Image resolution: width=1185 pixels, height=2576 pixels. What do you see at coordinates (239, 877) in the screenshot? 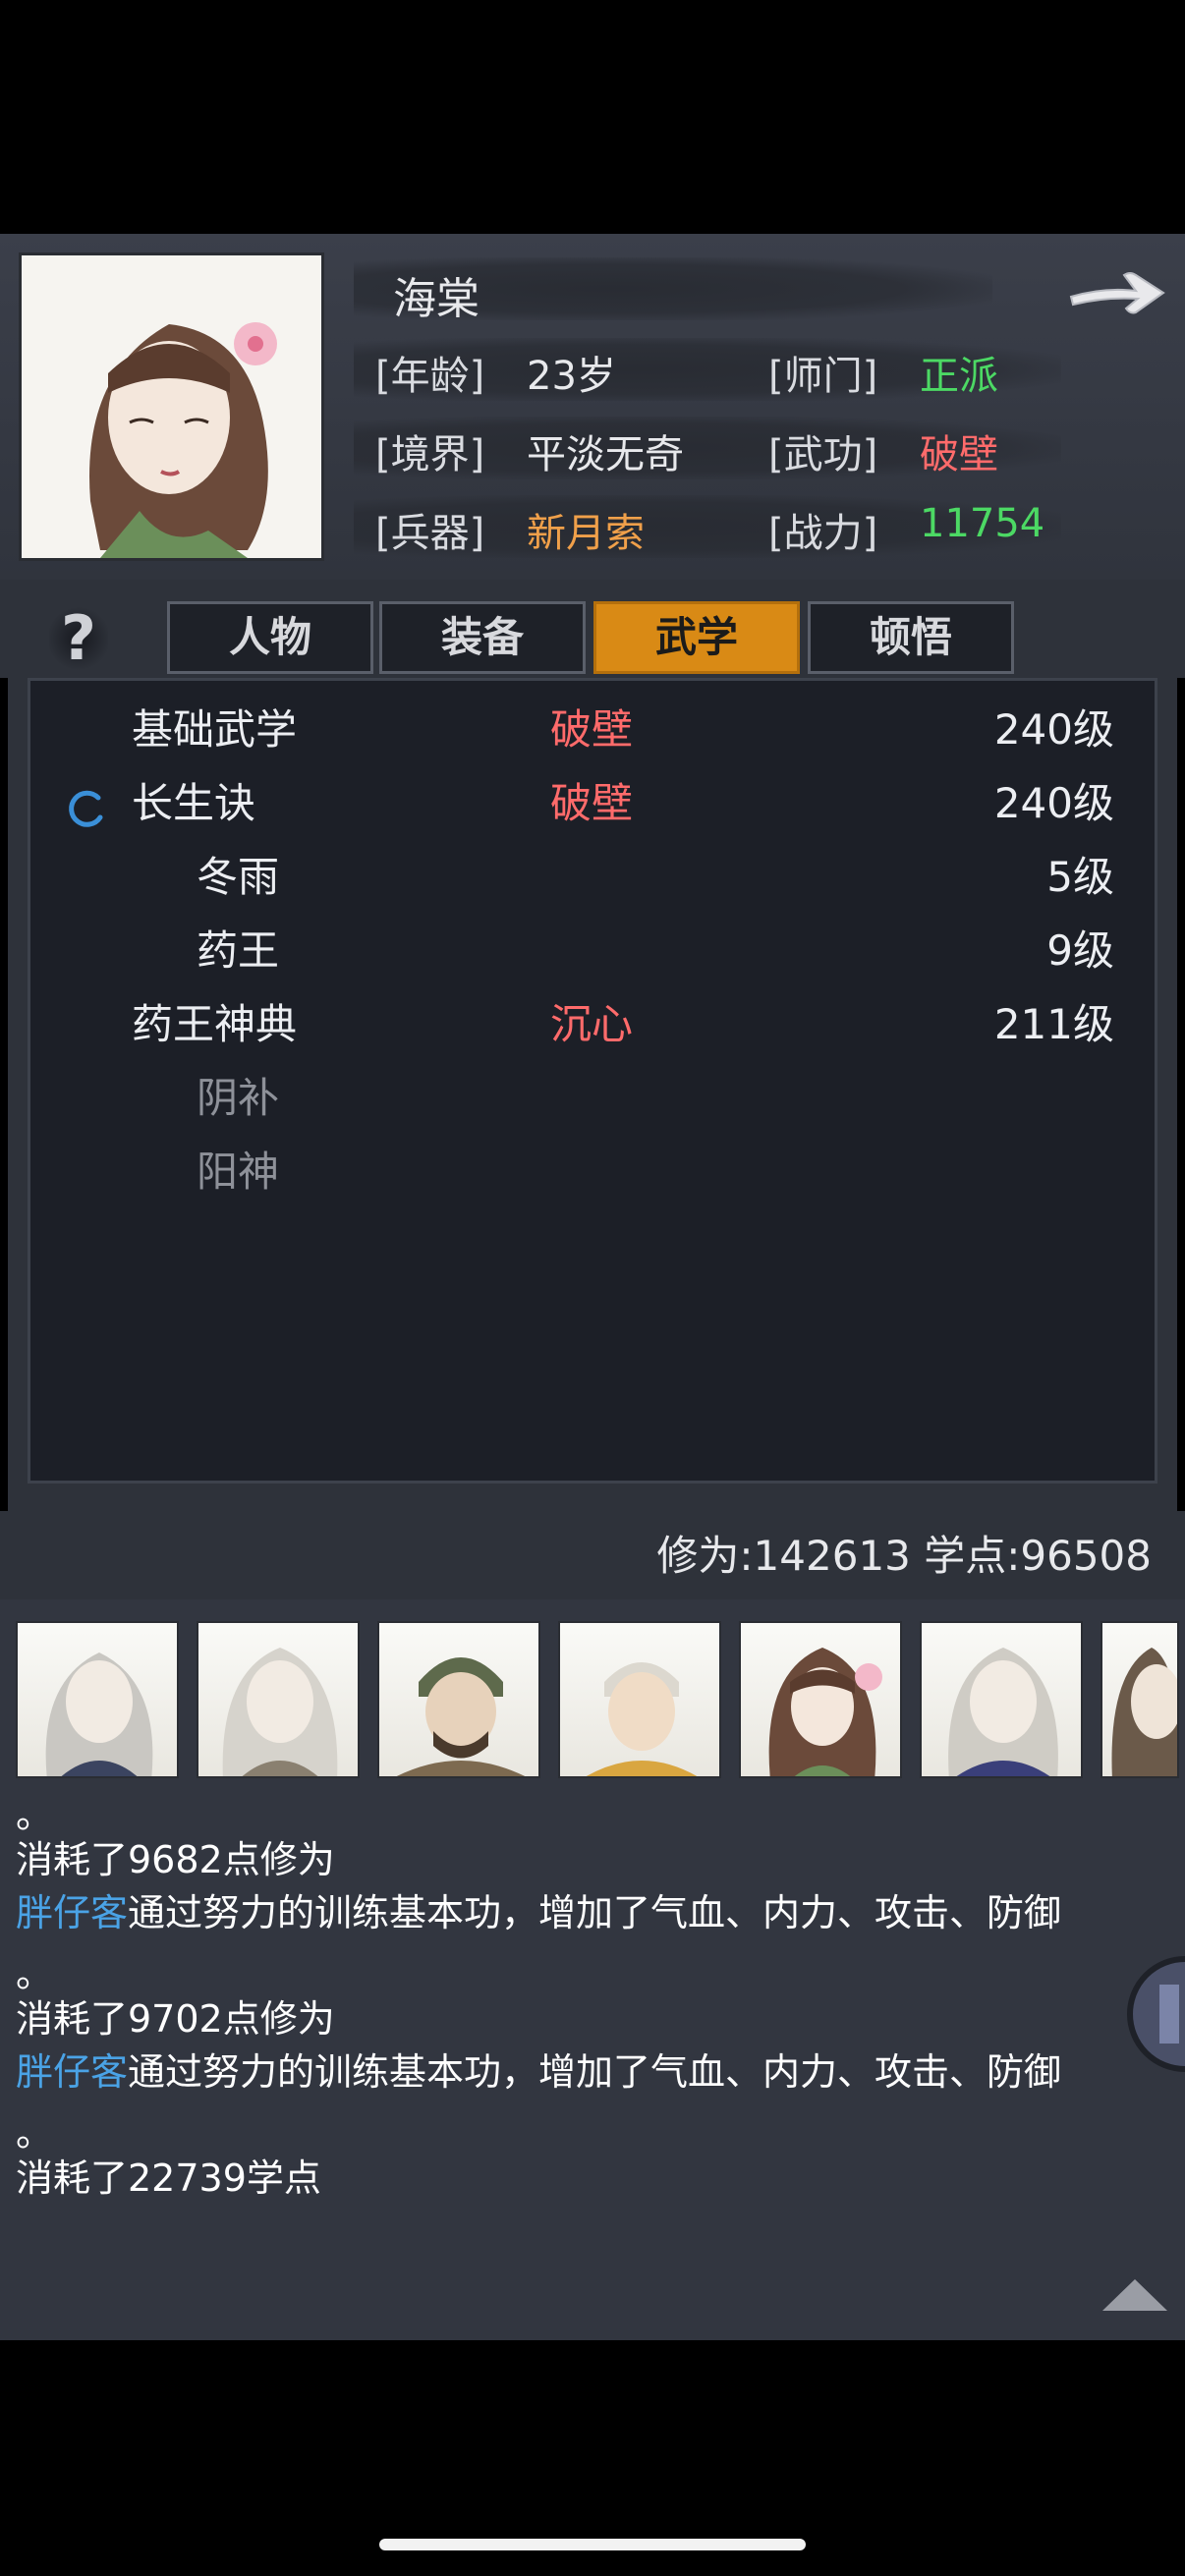
I see `skill-name: 冬雨` at bounding box center [239, 877].